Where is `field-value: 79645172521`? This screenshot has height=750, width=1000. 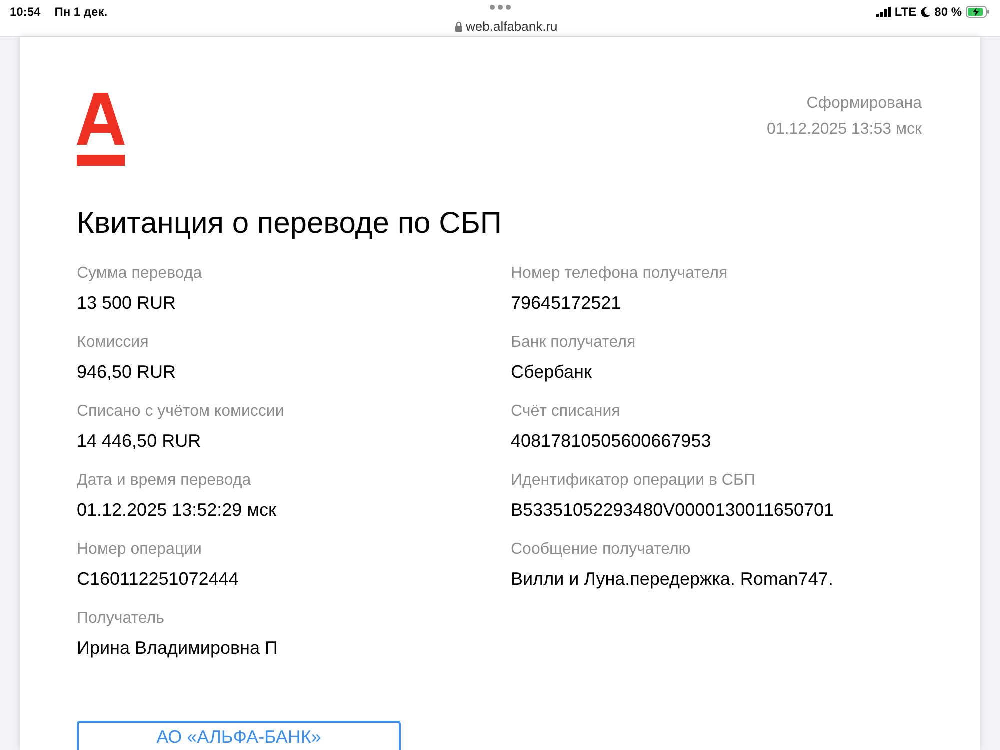 field-value: 79645172521 is located at coordinates (566, 303).